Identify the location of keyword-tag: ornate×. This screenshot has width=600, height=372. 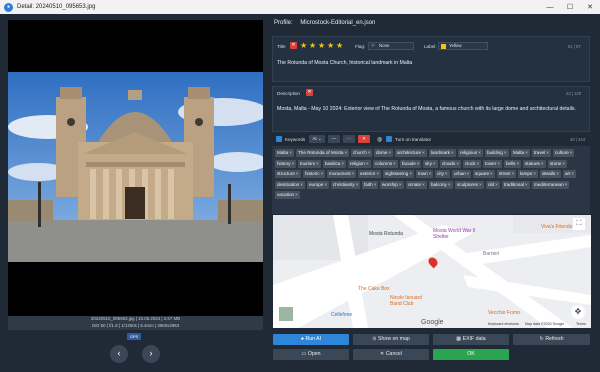
(416, 184).